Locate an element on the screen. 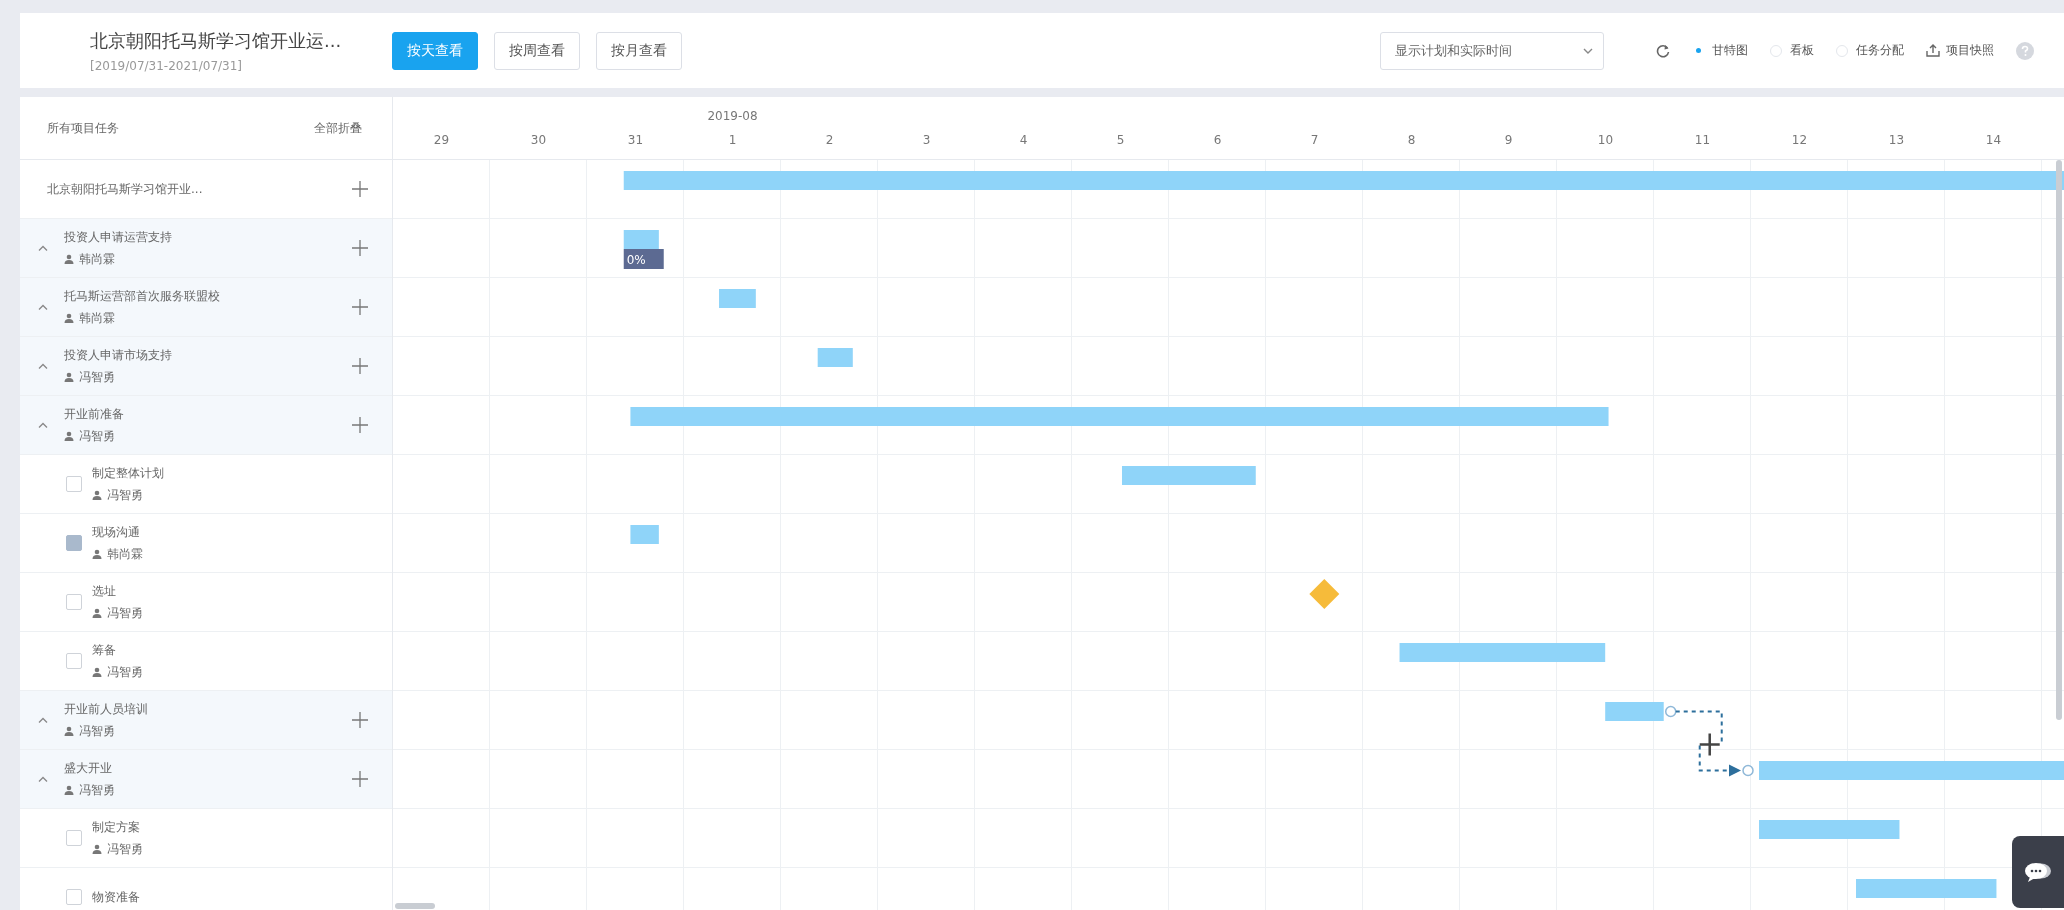 This screenshot has width=2064, height=910. task-title: 投资人申请市场支持 is located at coordinates (118, 355).